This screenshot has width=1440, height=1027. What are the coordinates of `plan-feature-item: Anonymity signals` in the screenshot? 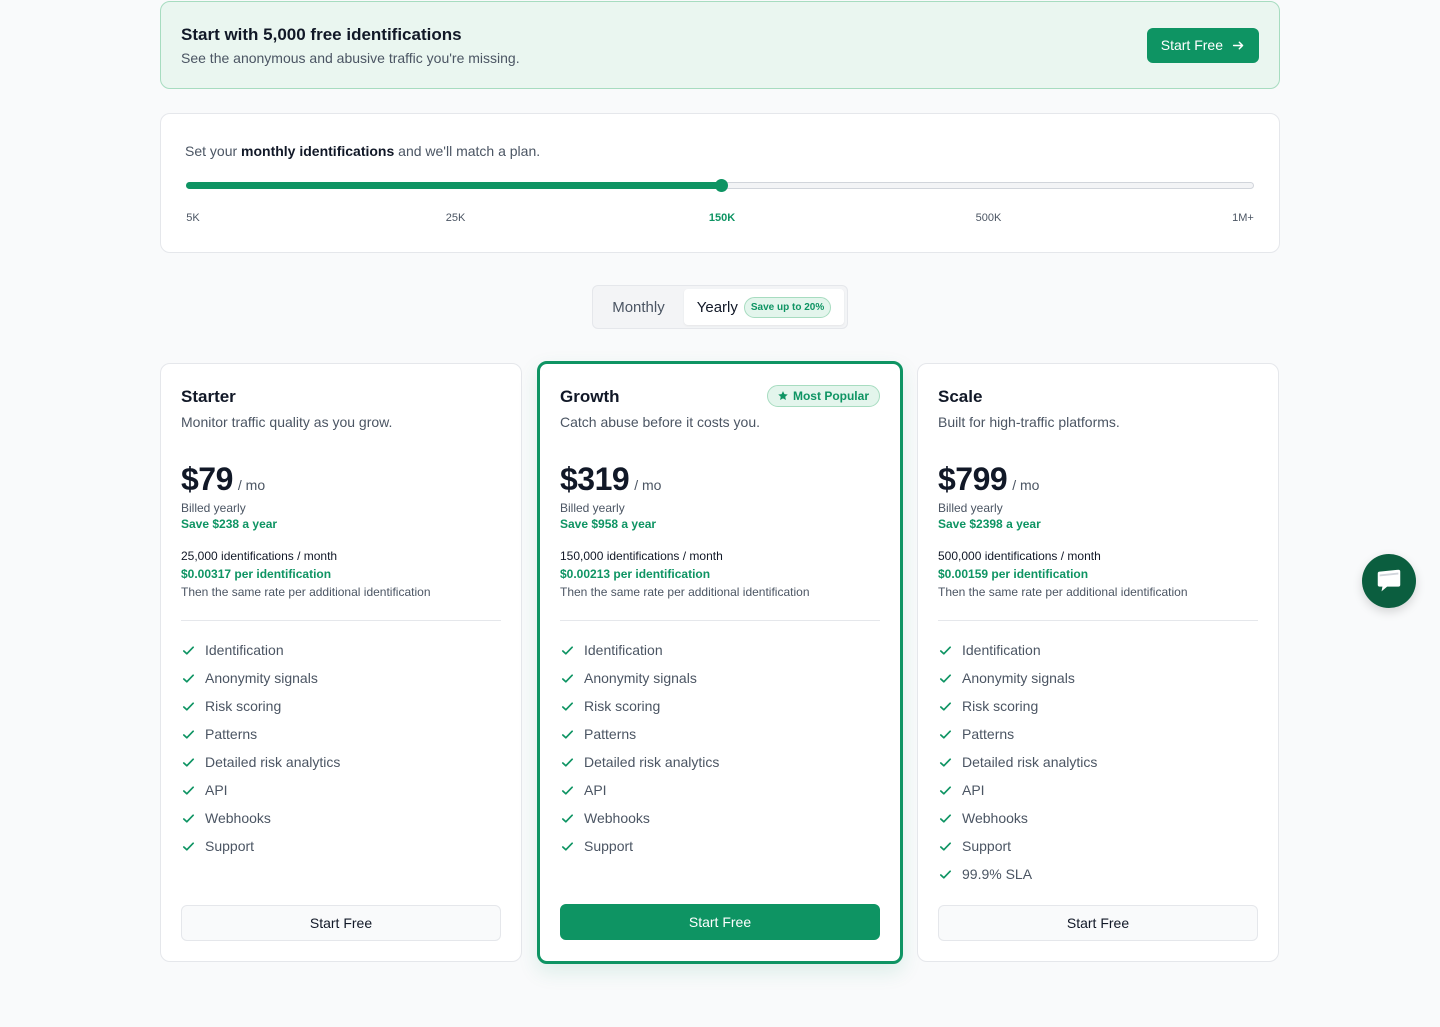 It's located at (260, 678).